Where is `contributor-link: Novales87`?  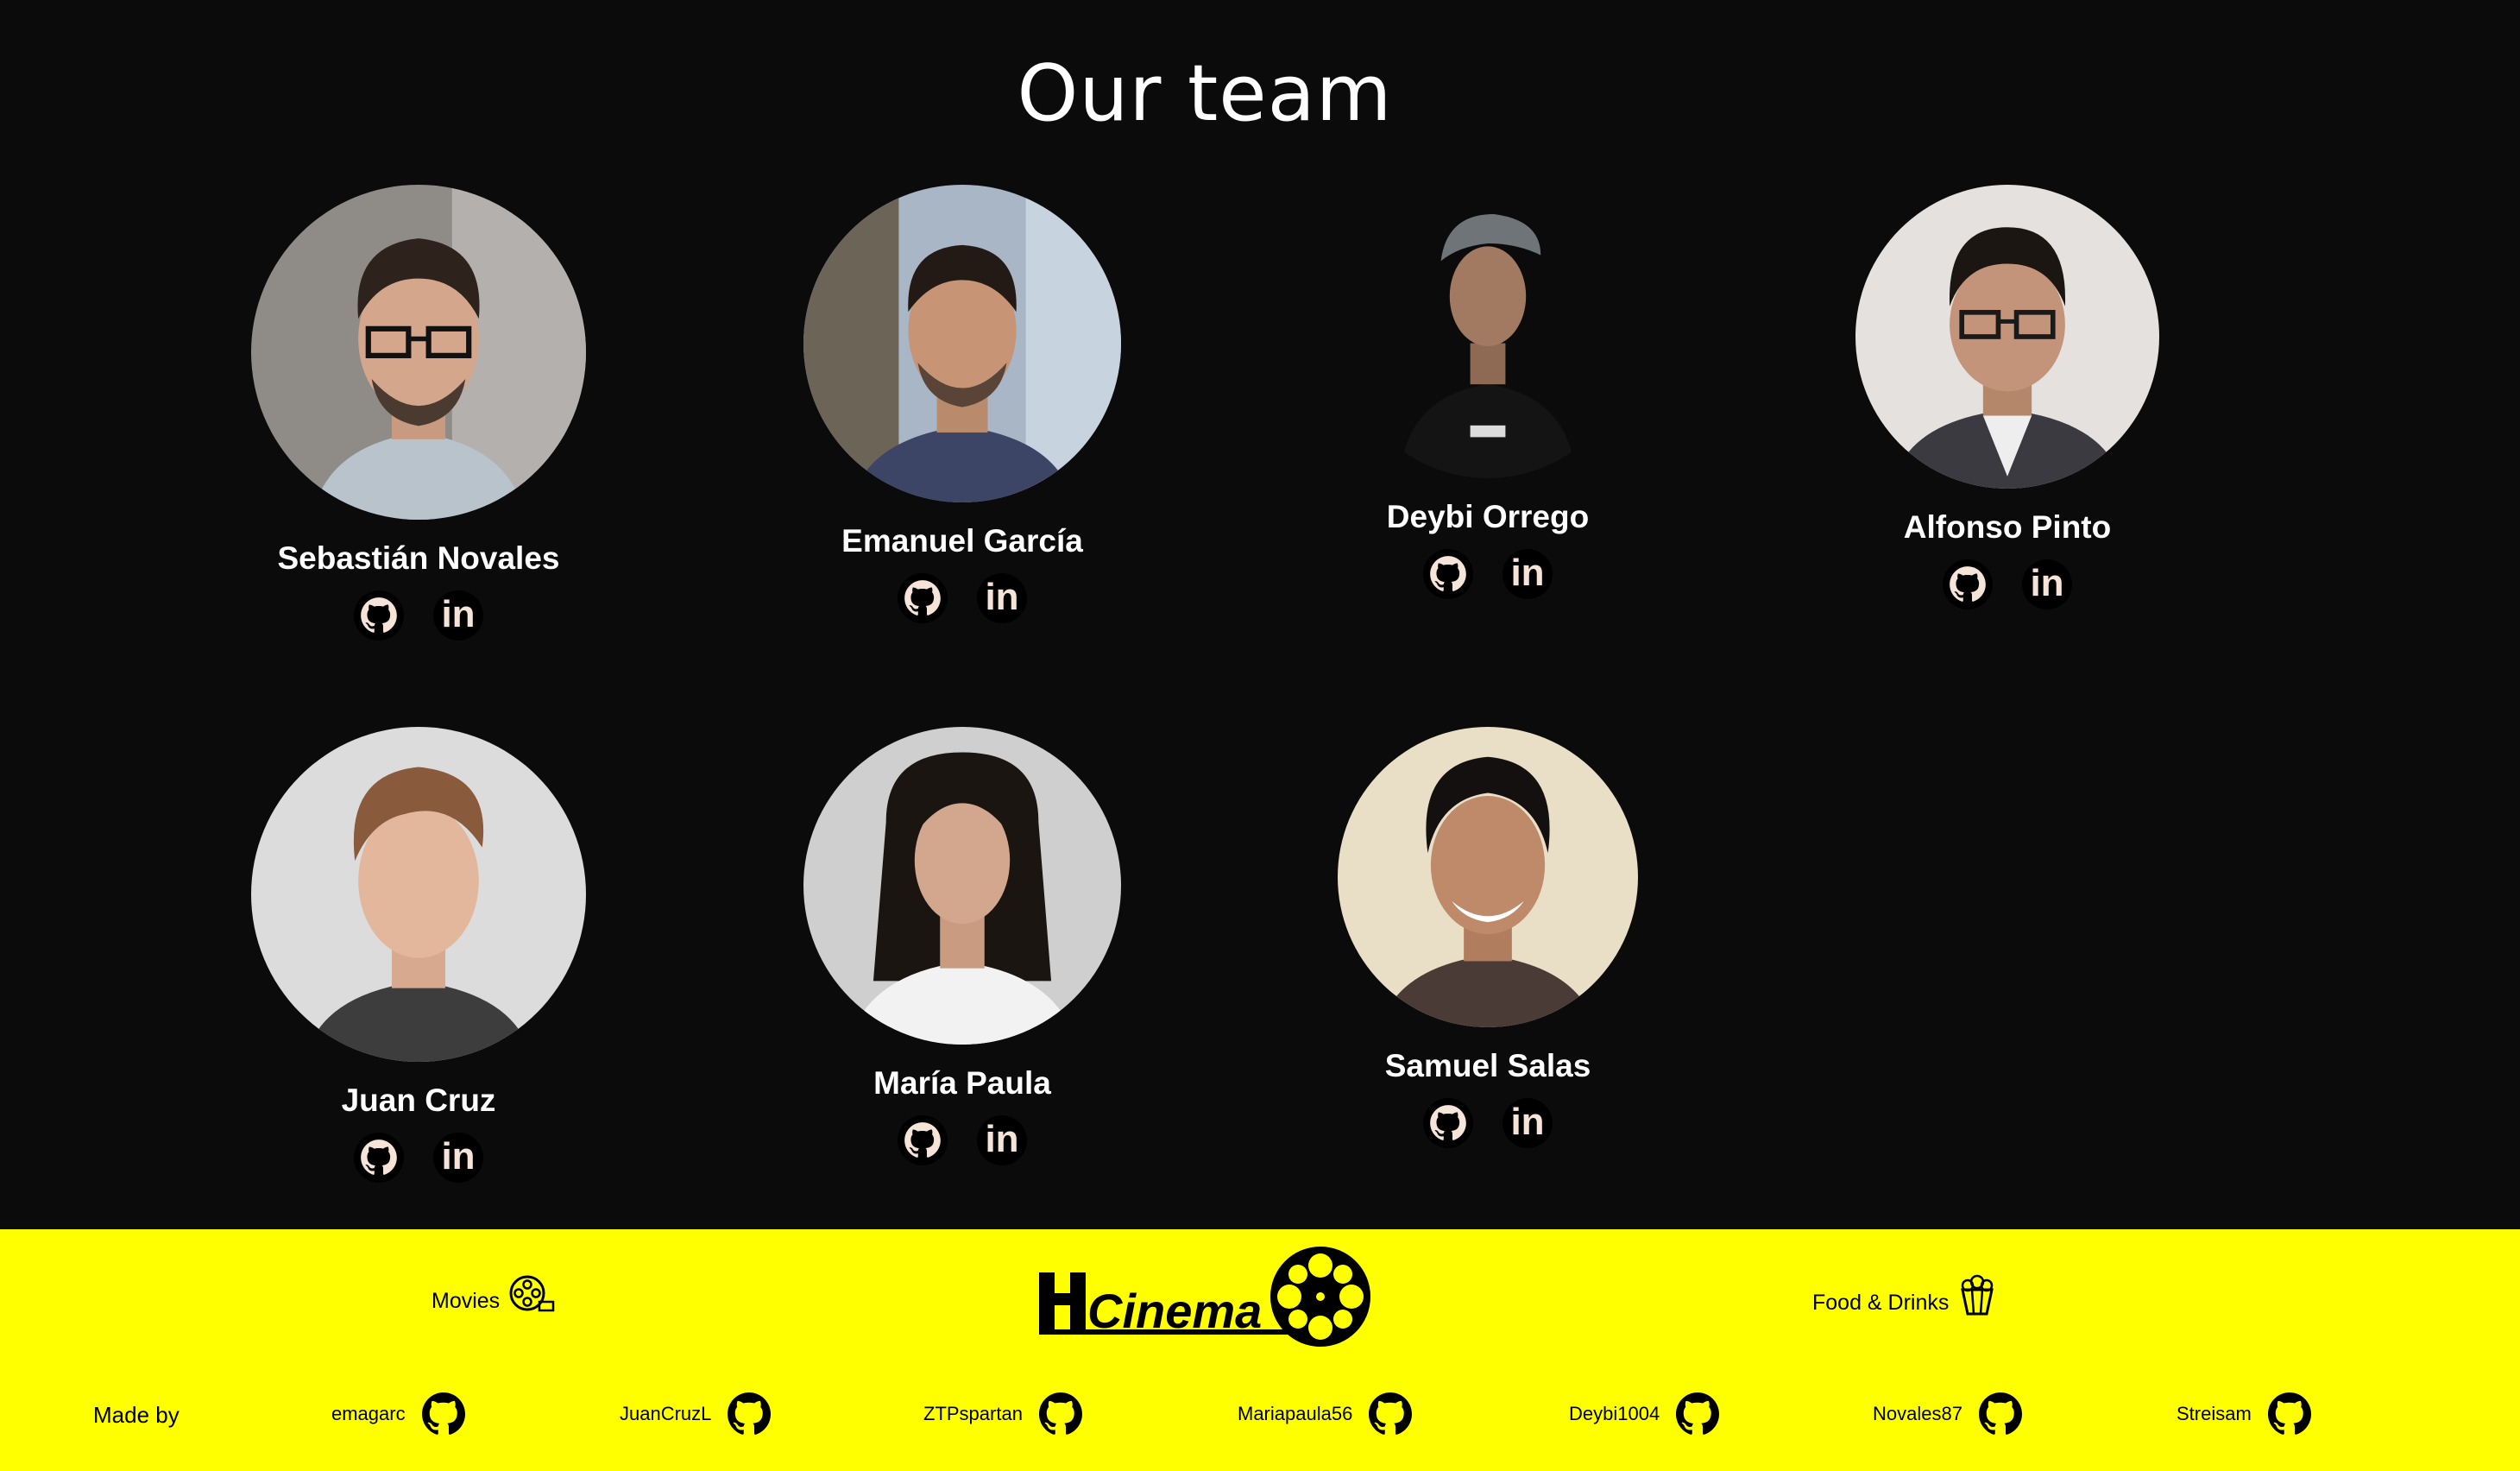 contributor-link: Novales87 is located at coordinates (1950, 1414).